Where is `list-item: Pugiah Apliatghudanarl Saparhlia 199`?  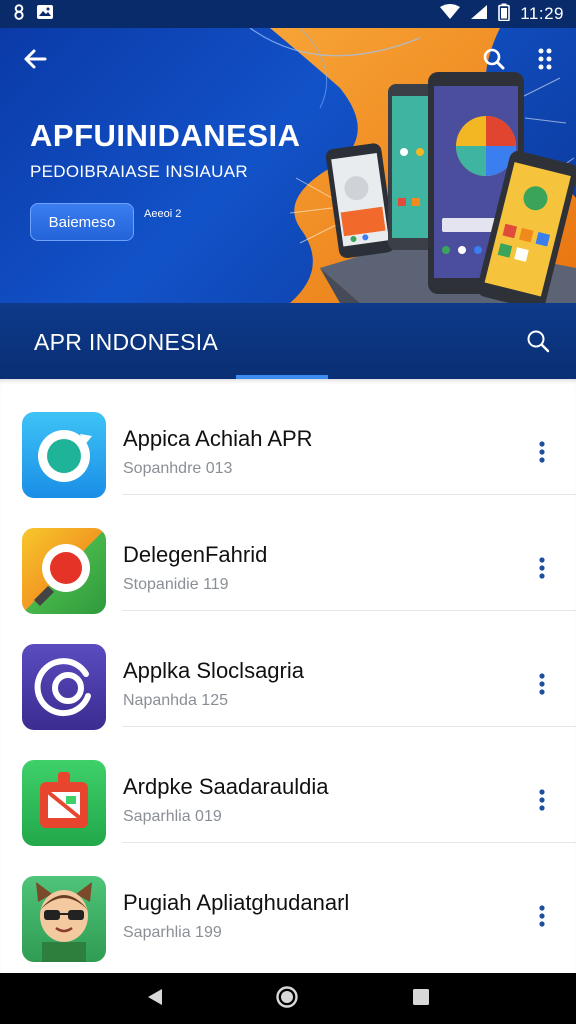 list-item: Pugiah Apliatghudanarl Saparhlia 199 is located at coordinates (288, 902).